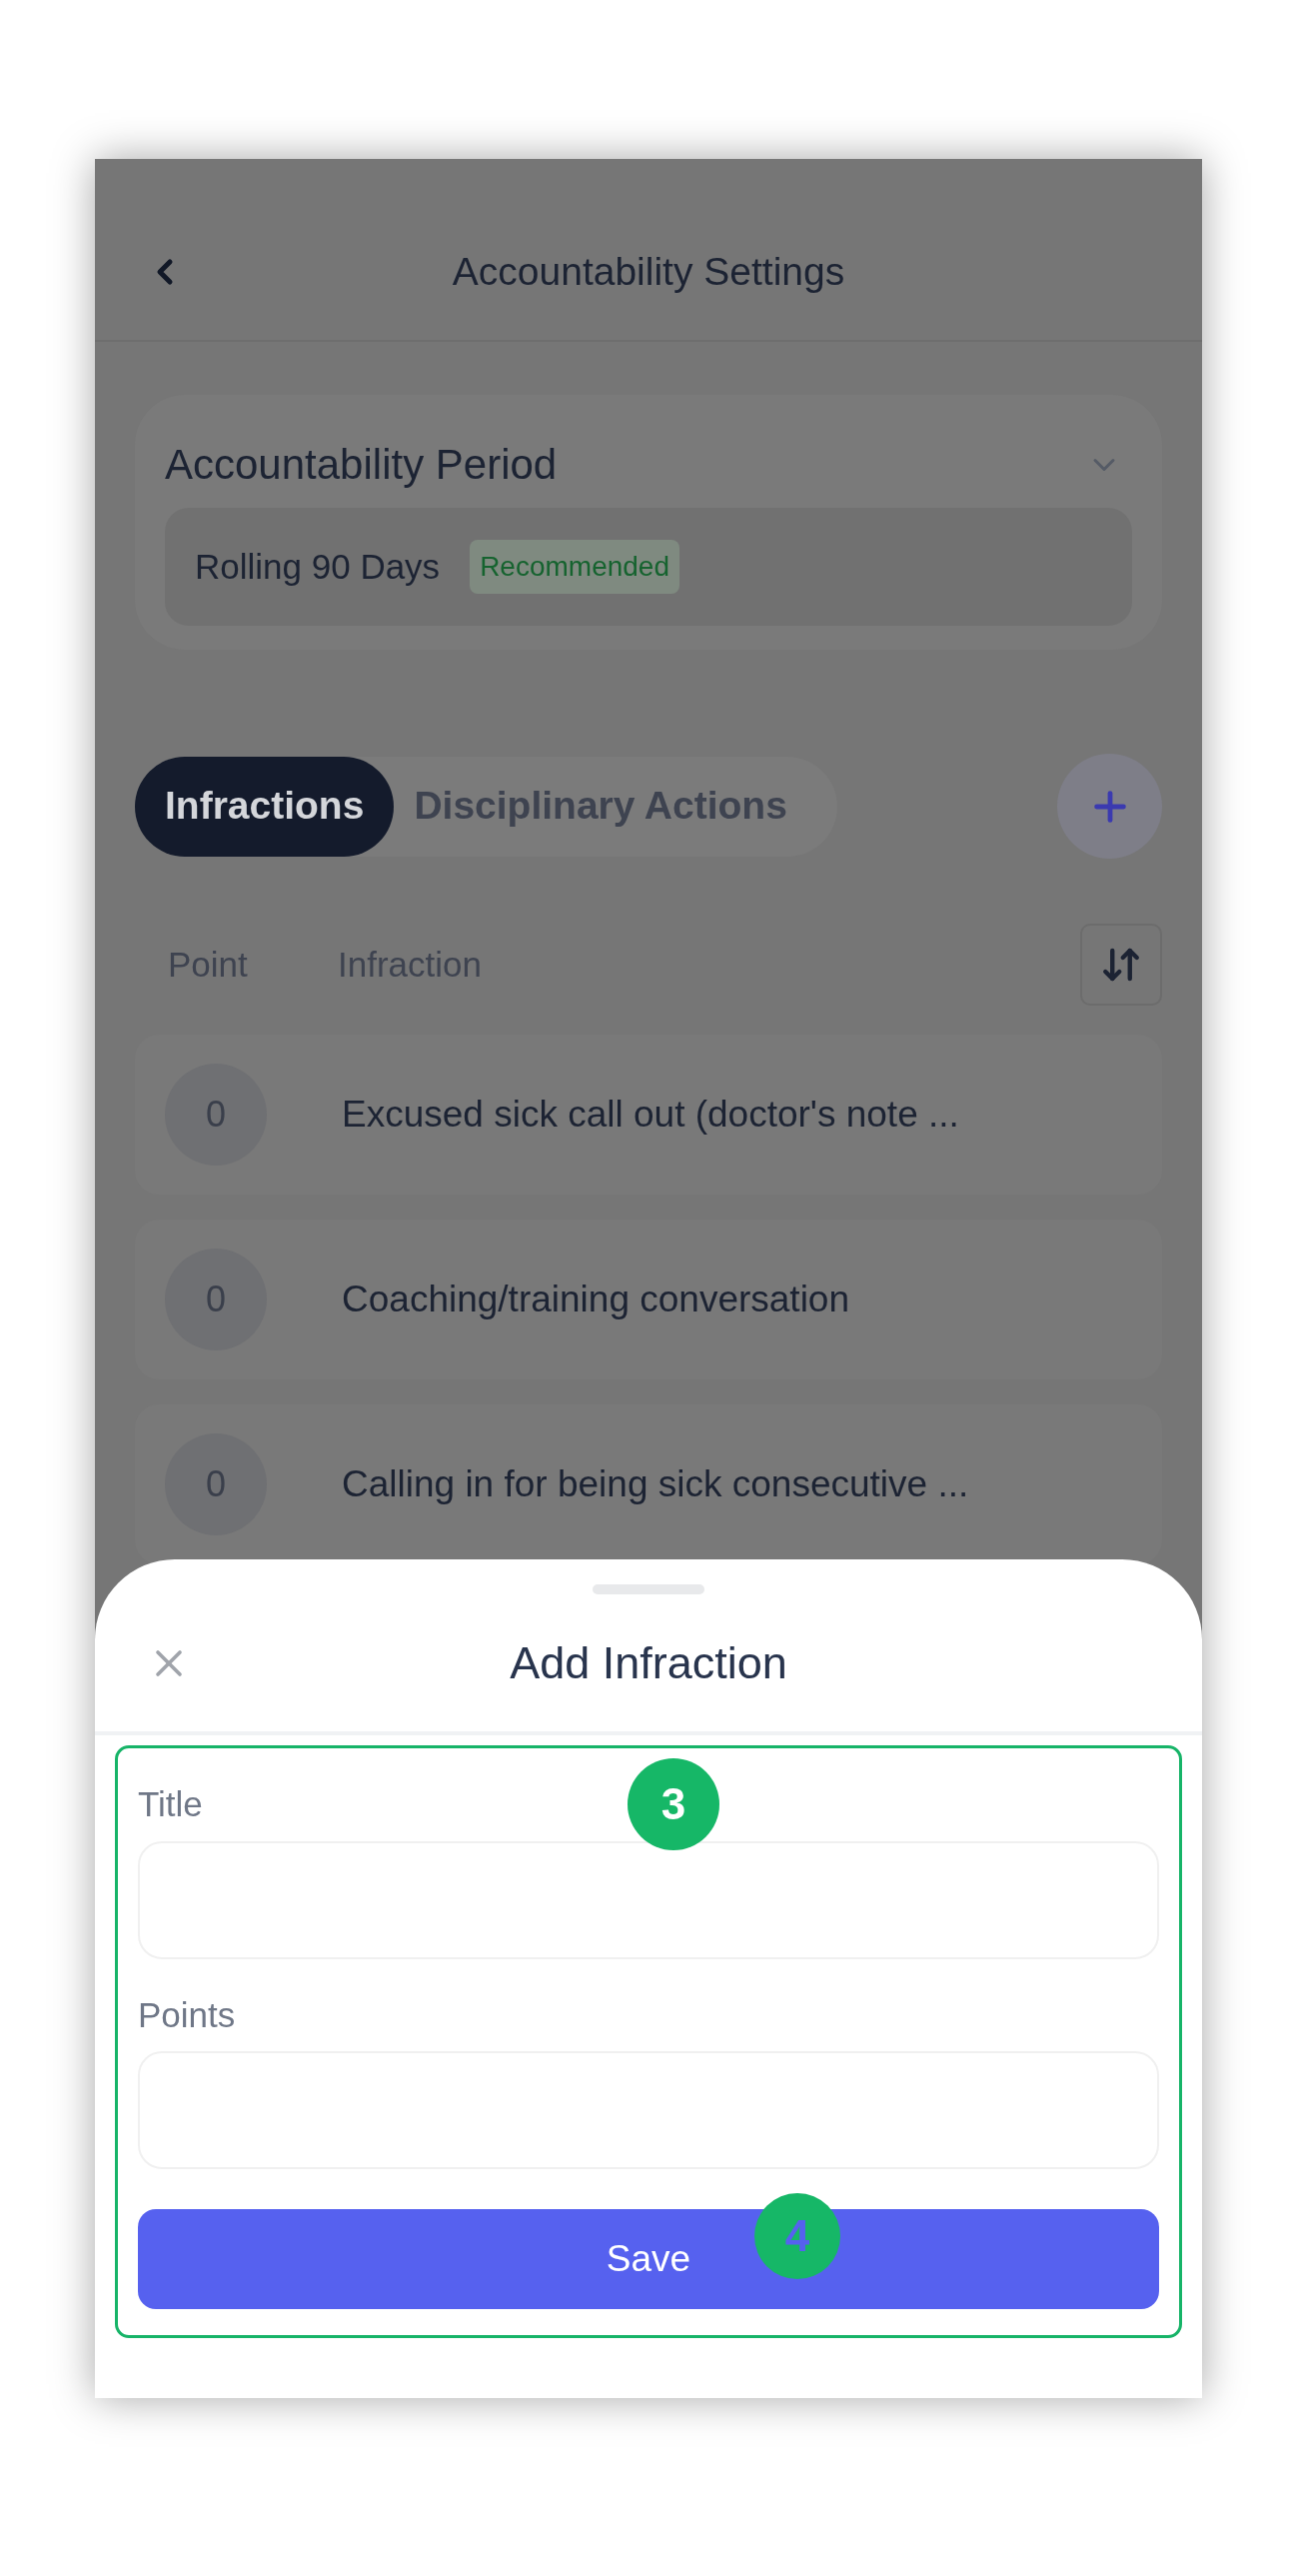  Describe the element at coordinates (208, 964) in the screenshot. I see `column-header: Point` at that location.